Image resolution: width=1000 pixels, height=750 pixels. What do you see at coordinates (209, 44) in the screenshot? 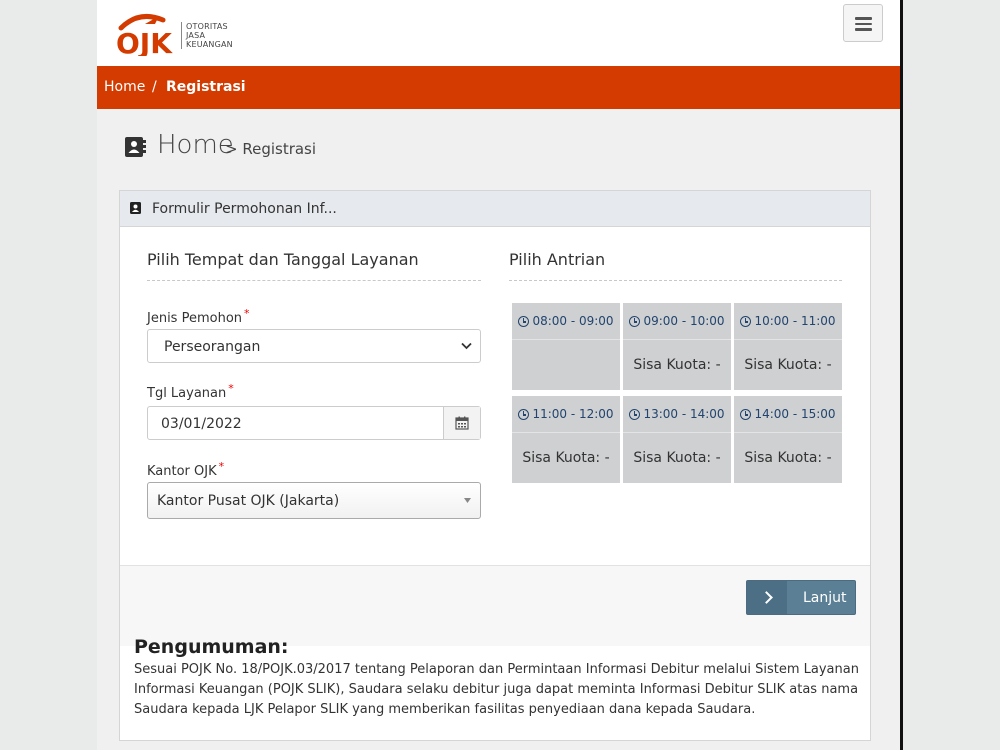
I see `logo-line-3: KEUANGAN` at bounding box center [209, 44].